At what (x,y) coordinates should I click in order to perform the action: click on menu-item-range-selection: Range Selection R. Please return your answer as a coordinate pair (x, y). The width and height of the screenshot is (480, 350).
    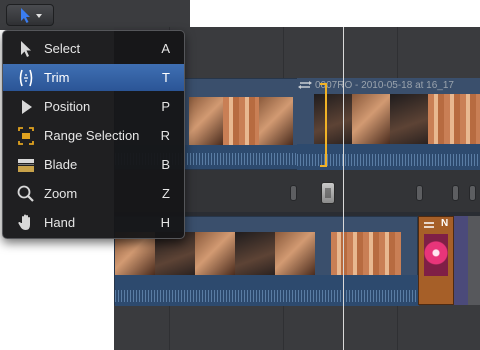
    Looking at the image, I should click on (93, 135).